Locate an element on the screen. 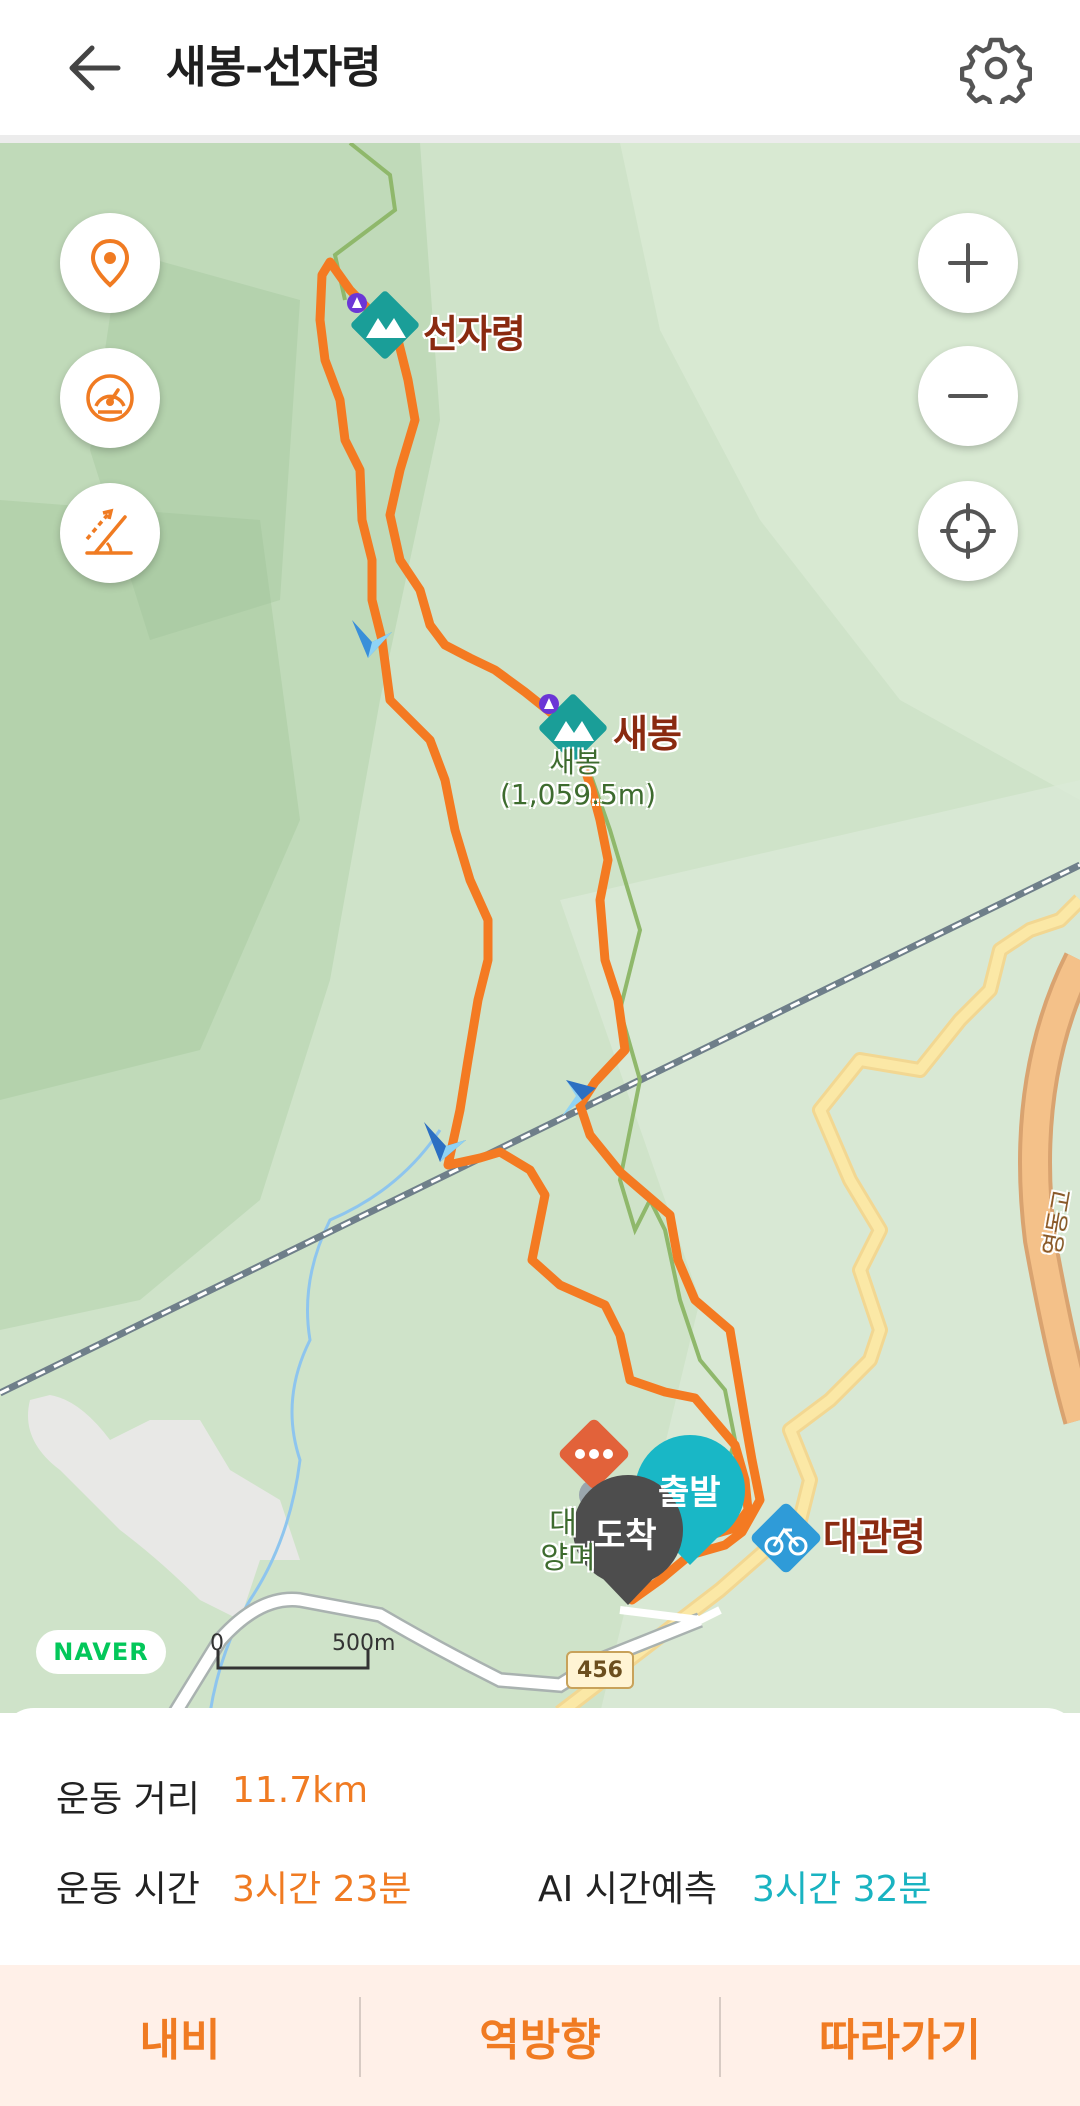 The image size is (1080, 2106). app-header: 새봉-선자령 is located at coordinates (540, 67).